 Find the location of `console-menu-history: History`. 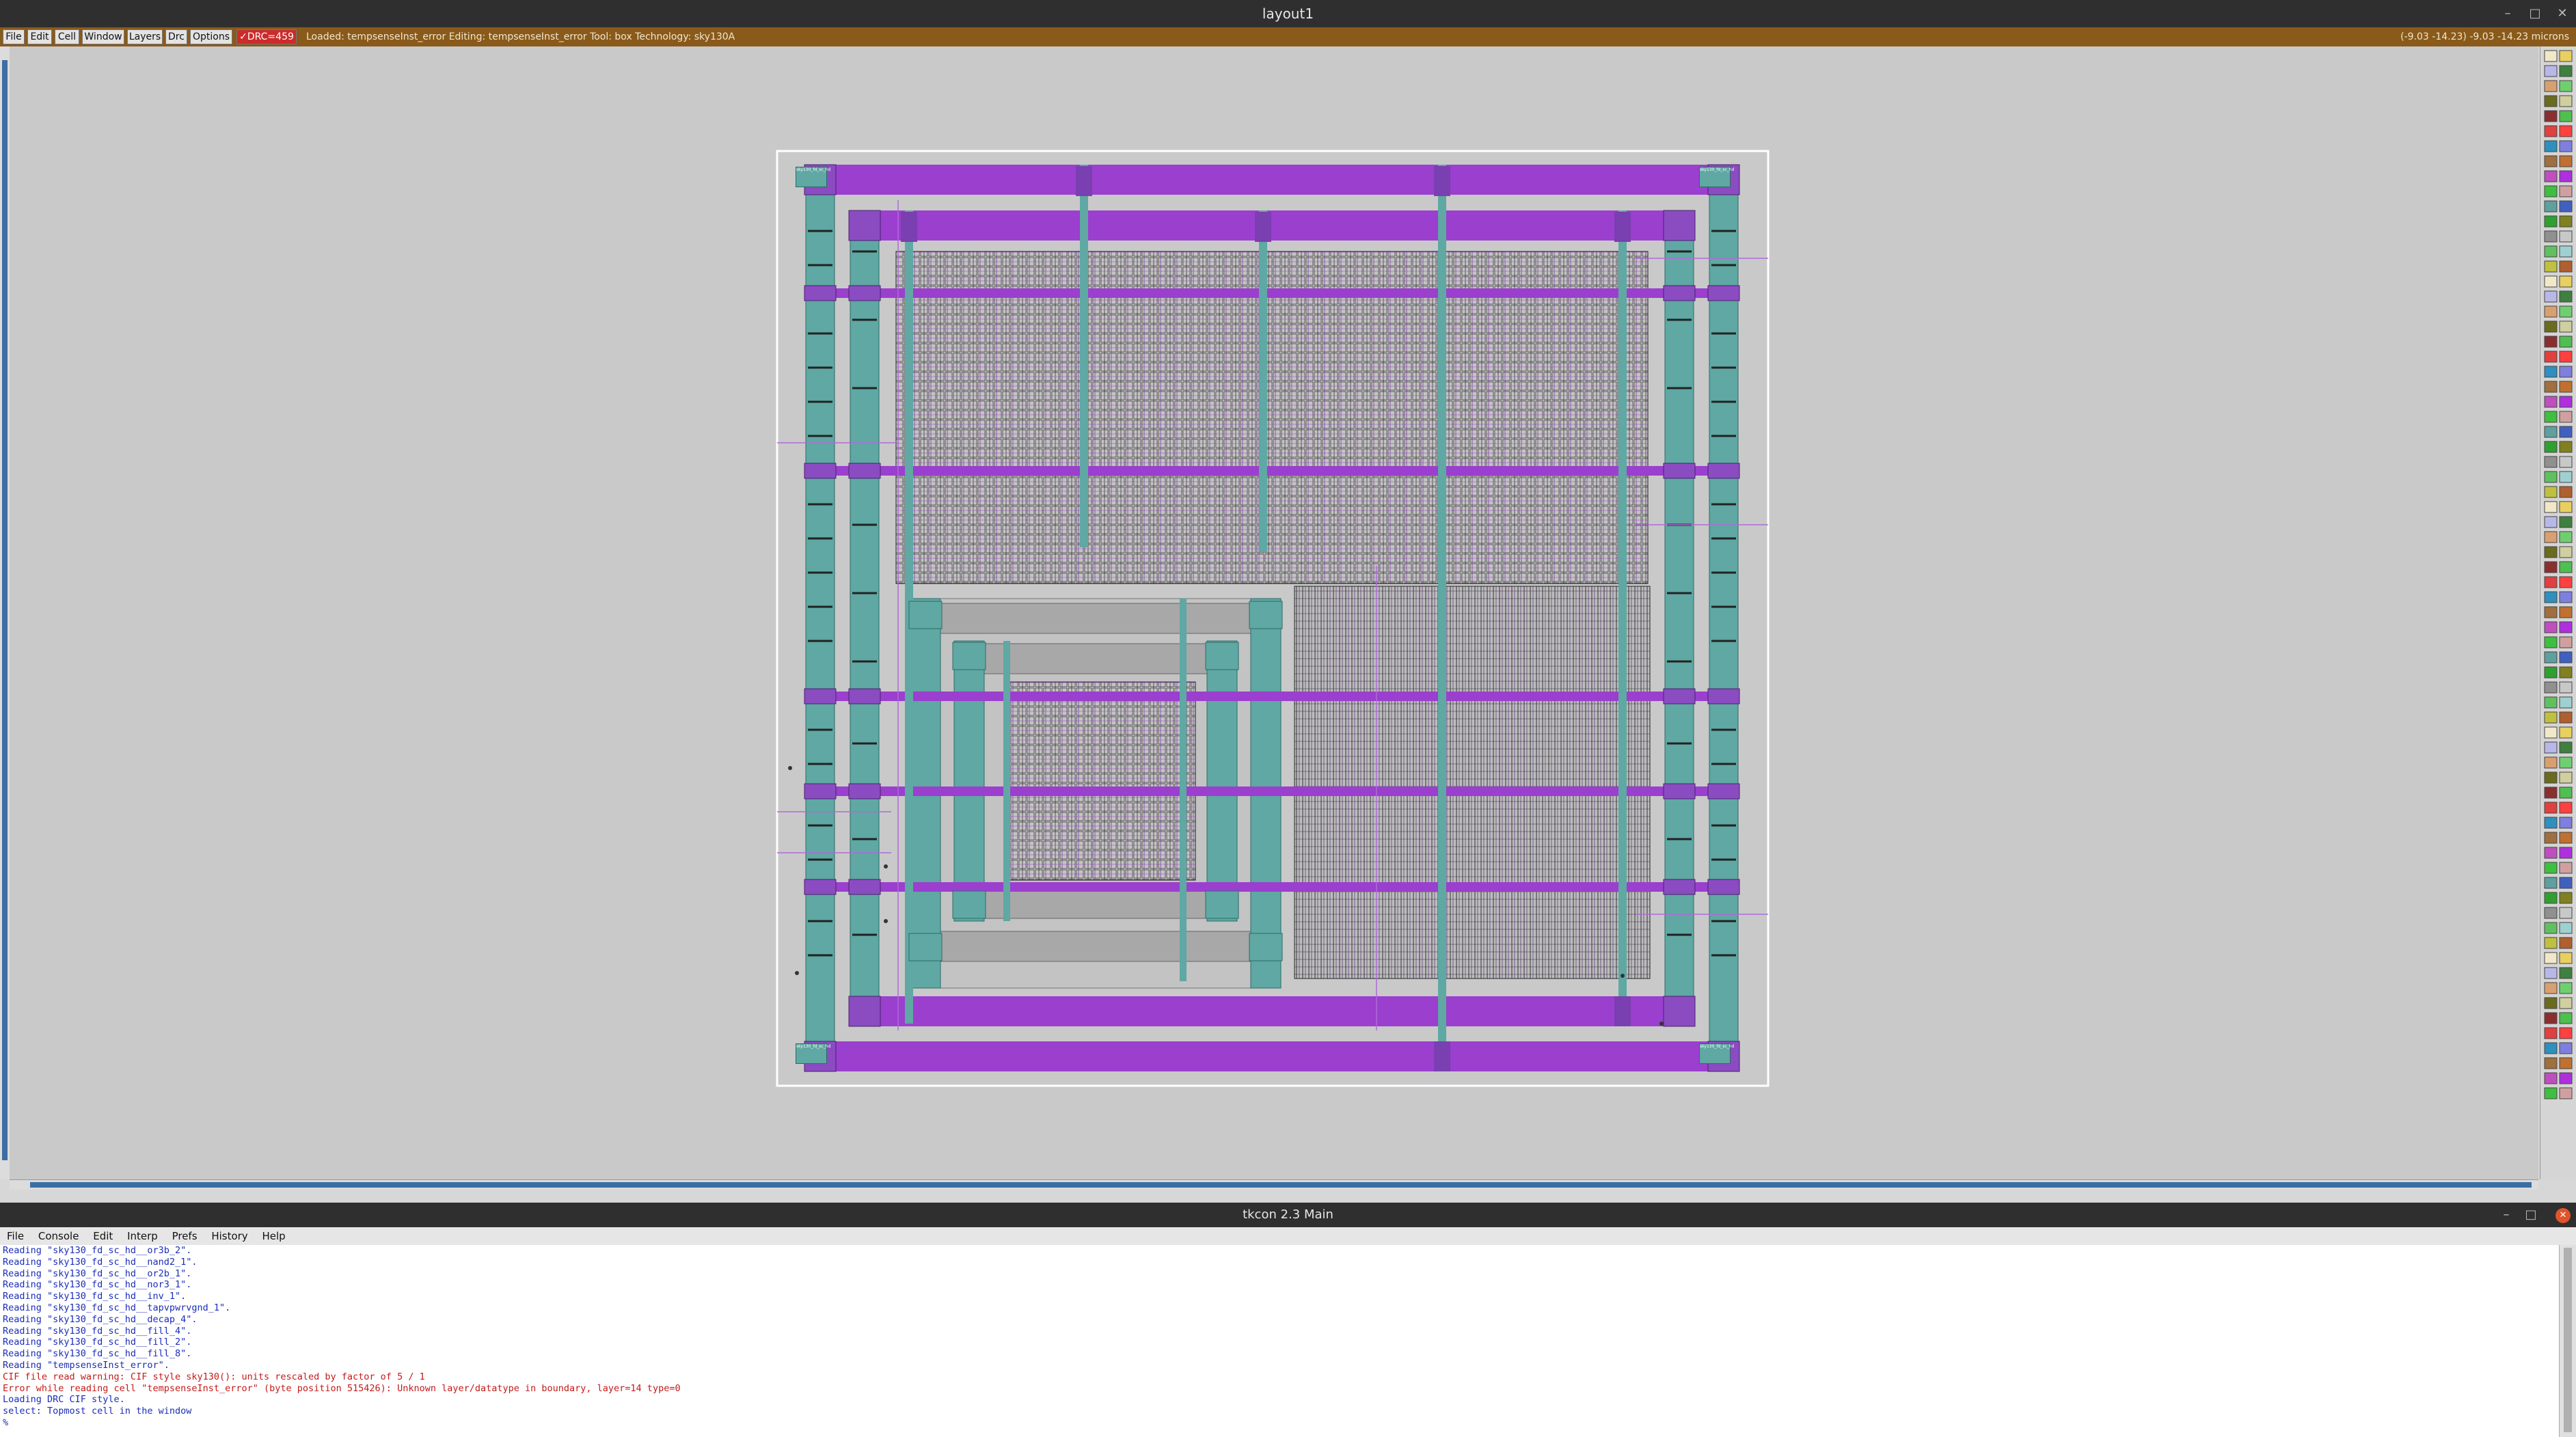

console-menu-history: History is located at coordinates (229, 1236).